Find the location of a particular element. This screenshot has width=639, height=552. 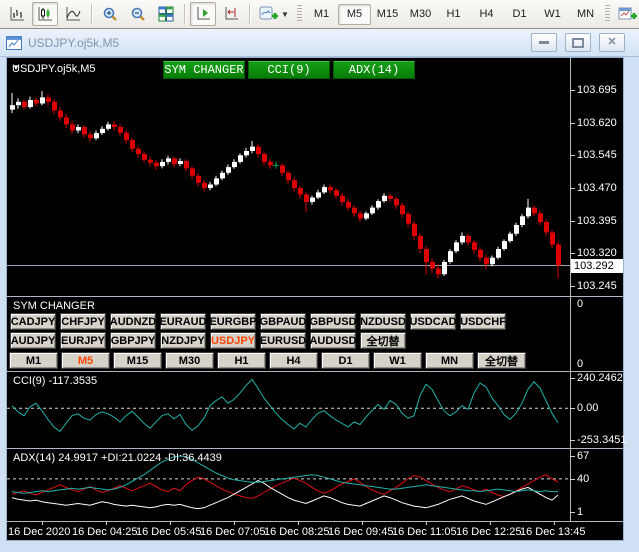

tile-windows-button is located at coordinates (166, 14).